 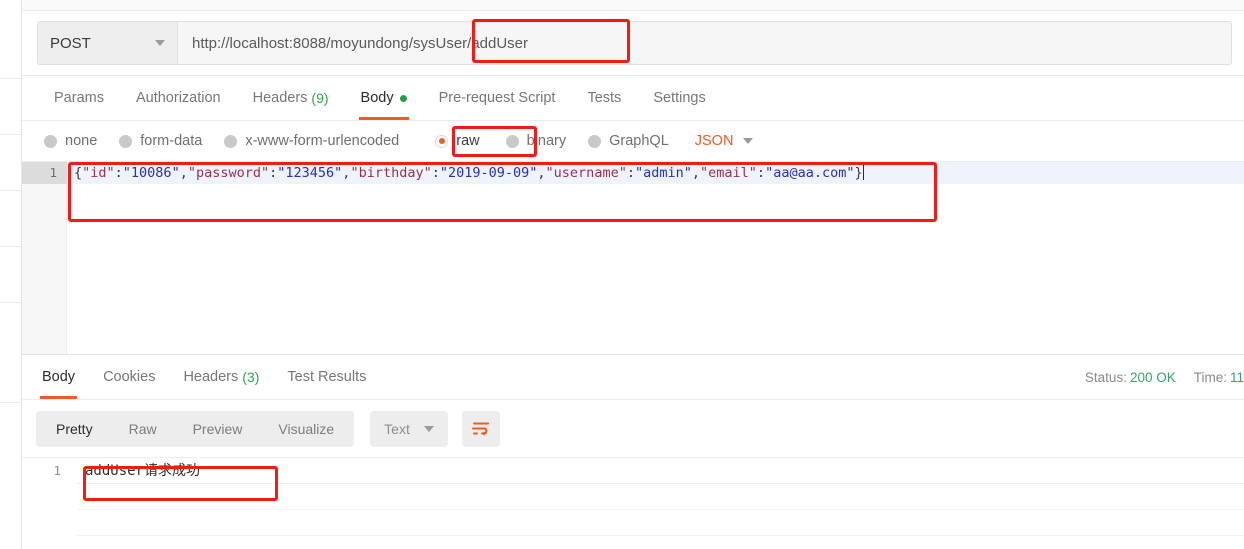 I want to click on window-top-edge, so click(x=633, y=5).